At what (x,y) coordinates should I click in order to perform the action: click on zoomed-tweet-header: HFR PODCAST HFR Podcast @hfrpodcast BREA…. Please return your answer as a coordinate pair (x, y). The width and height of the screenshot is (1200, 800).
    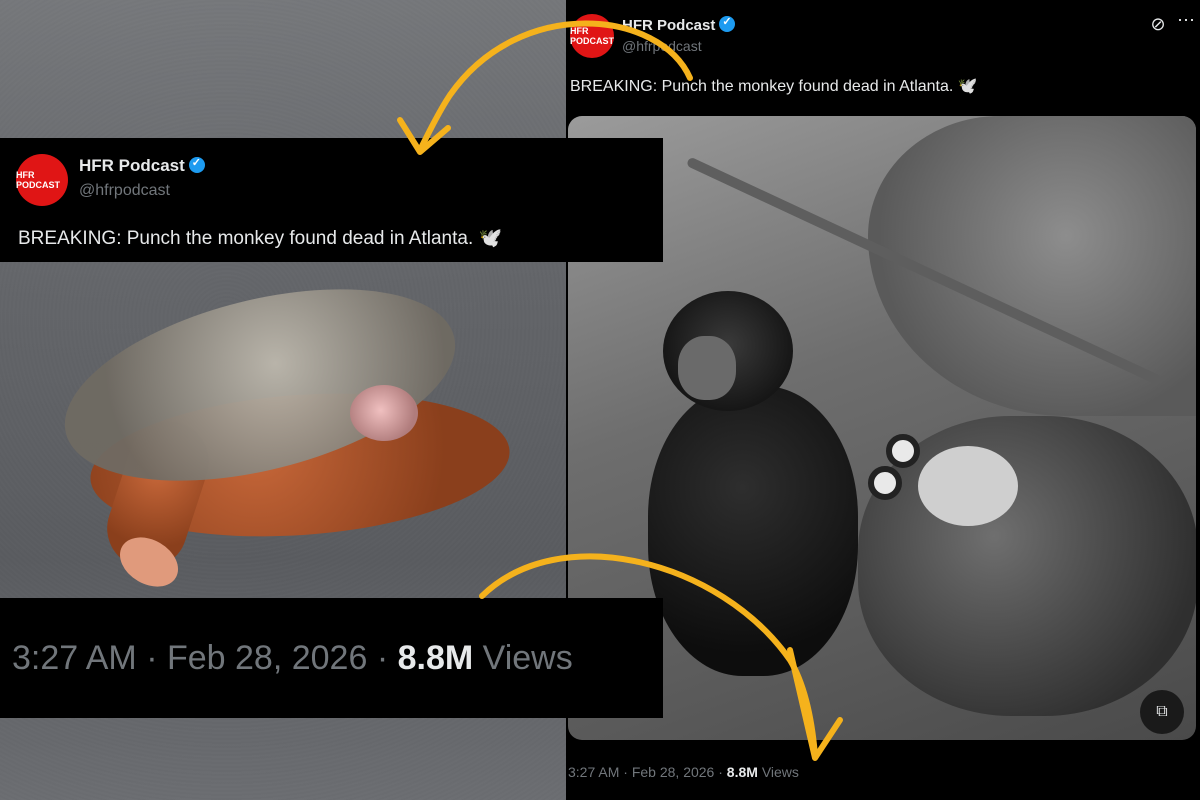
    Looking at the image, I should click on (331, 200).